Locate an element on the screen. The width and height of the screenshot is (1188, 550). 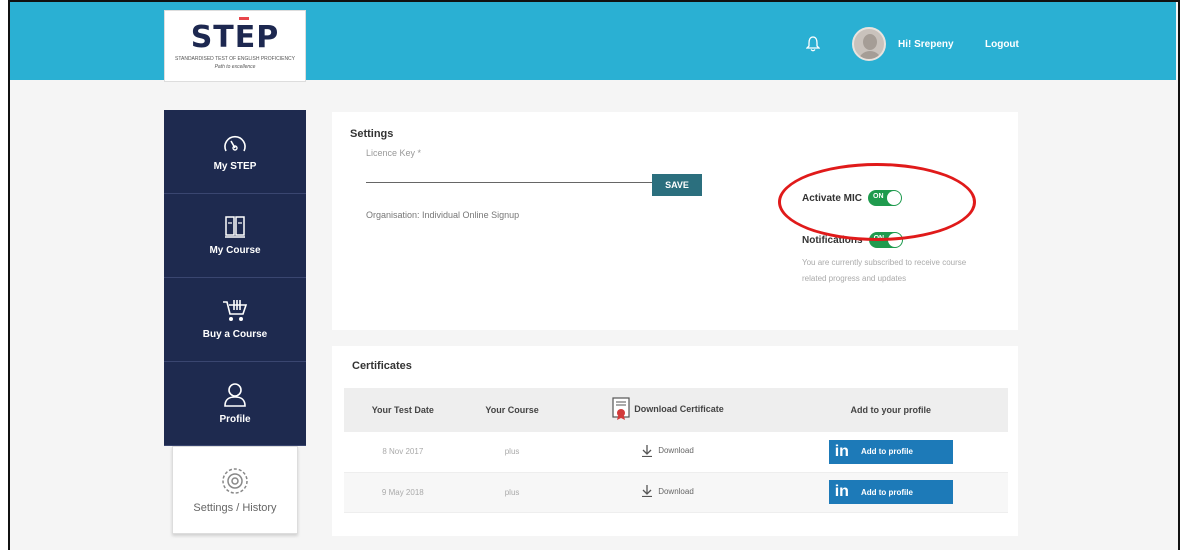
logo-tagline-2: Path to excellence is located at coordinates (235, 66).